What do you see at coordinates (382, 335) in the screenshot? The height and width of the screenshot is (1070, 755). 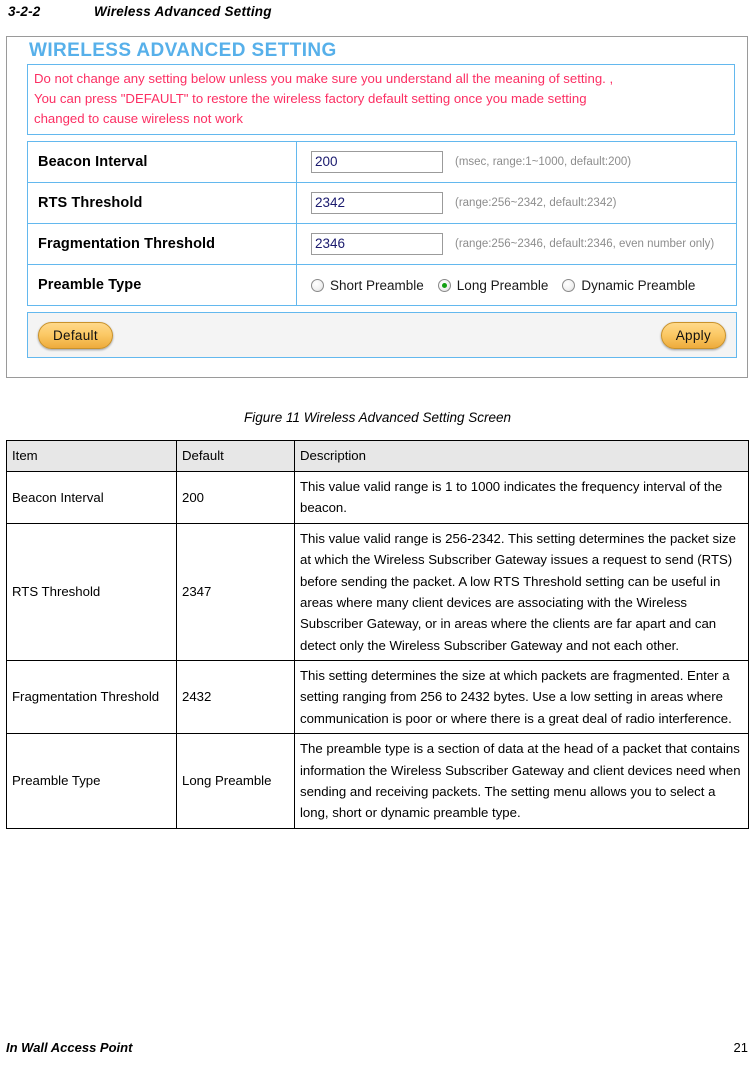 I see `button-bar: Default Apply` at bounding box center [382, 335].